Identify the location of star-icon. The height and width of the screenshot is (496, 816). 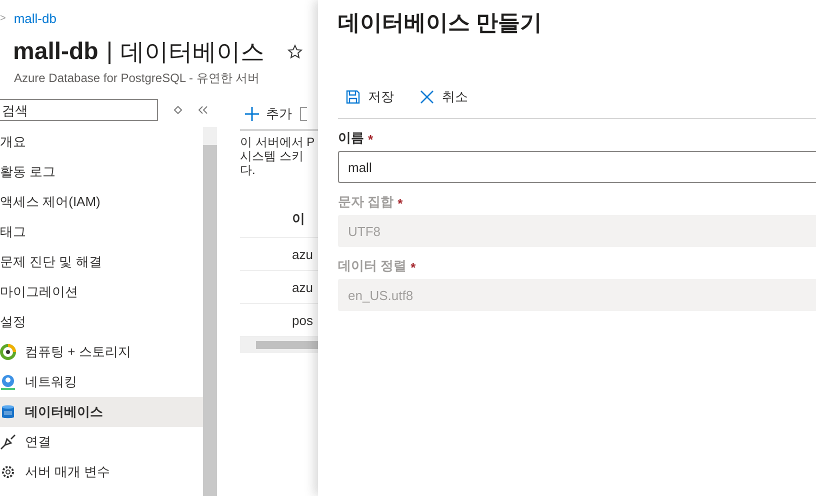
(294, 52).